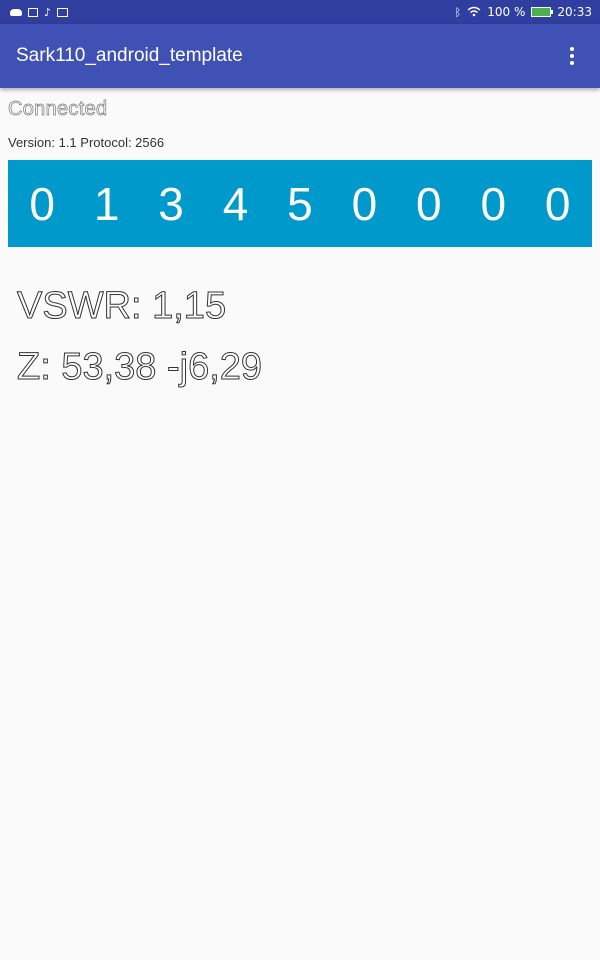 This screenshot has width=600, height=960. What do you see at coordinates (574, 12) in the screenshot?
I see `clock: 20:33` at bounding box center [574, 12].